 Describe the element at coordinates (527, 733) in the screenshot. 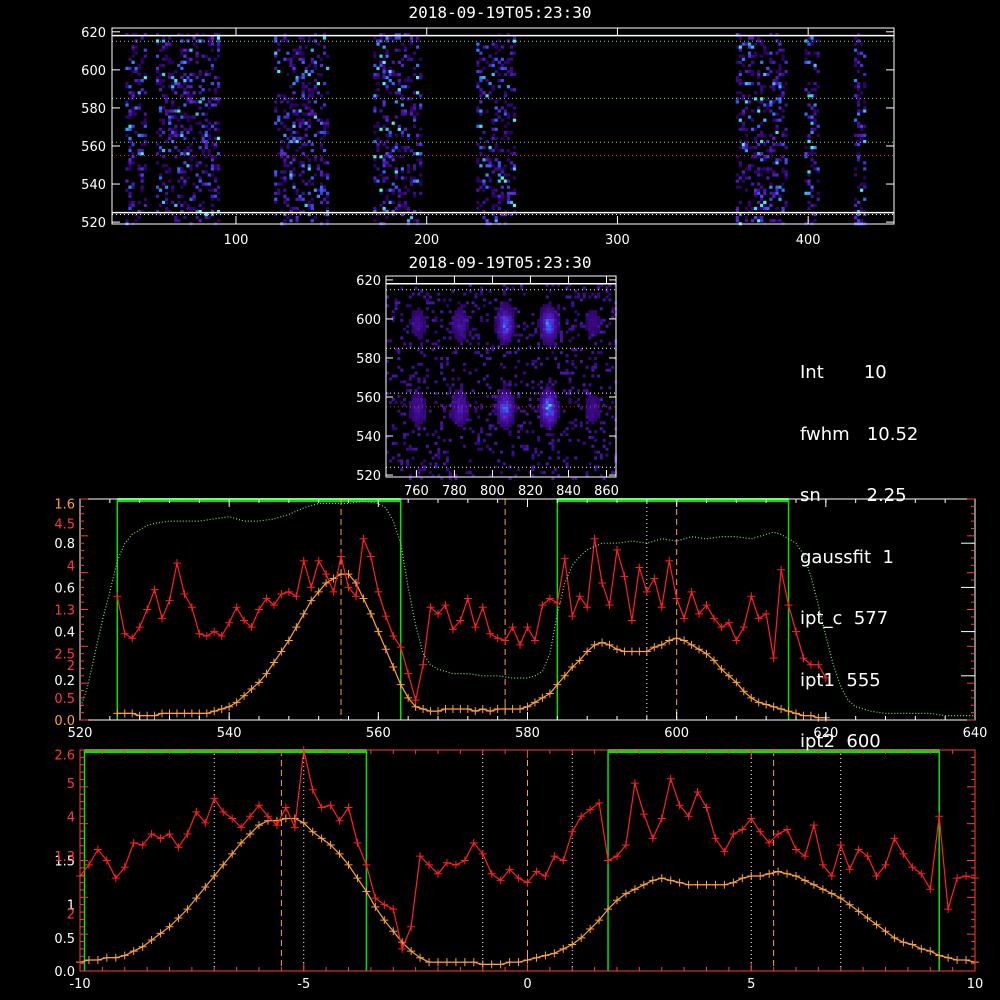

I see `x-tick-label: 580` at that location.